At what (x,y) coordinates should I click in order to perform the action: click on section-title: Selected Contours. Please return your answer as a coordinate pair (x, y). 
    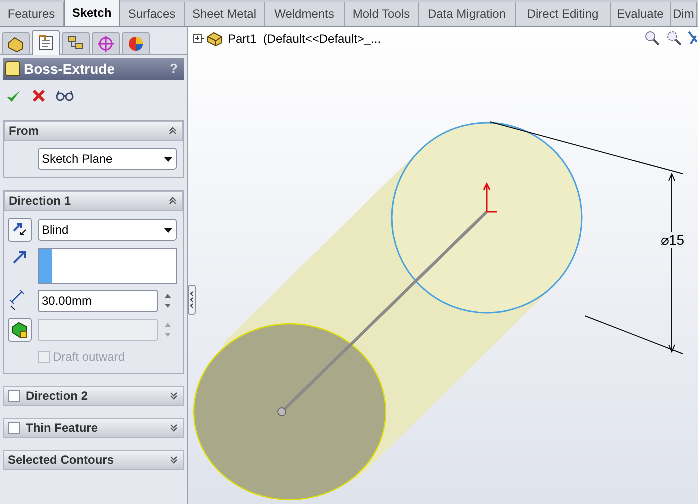
    Looking at the image, I should click on (62, 460).